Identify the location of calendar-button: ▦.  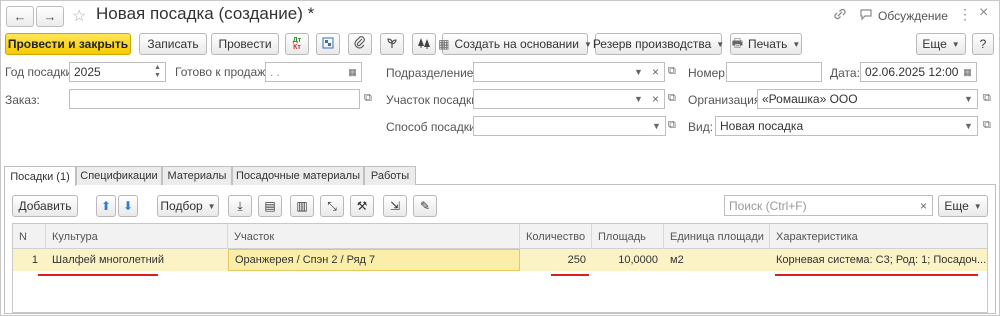
(353, 72).